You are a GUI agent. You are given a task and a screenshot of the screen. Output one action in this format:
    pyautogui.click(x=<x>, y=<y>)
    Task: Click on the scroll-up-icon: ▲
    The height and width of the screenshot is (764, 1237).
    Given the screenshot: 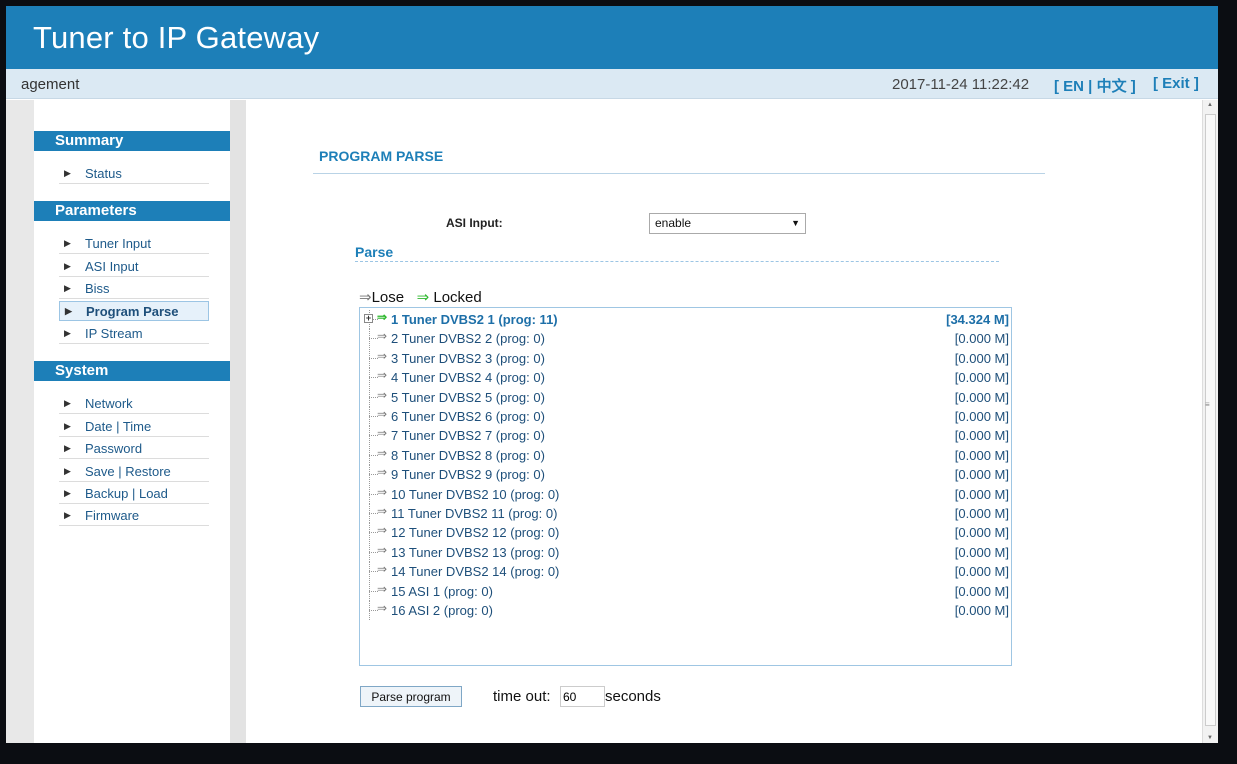 What is the action you would take?
    pyautogui.click(x=1210, y=105)
    